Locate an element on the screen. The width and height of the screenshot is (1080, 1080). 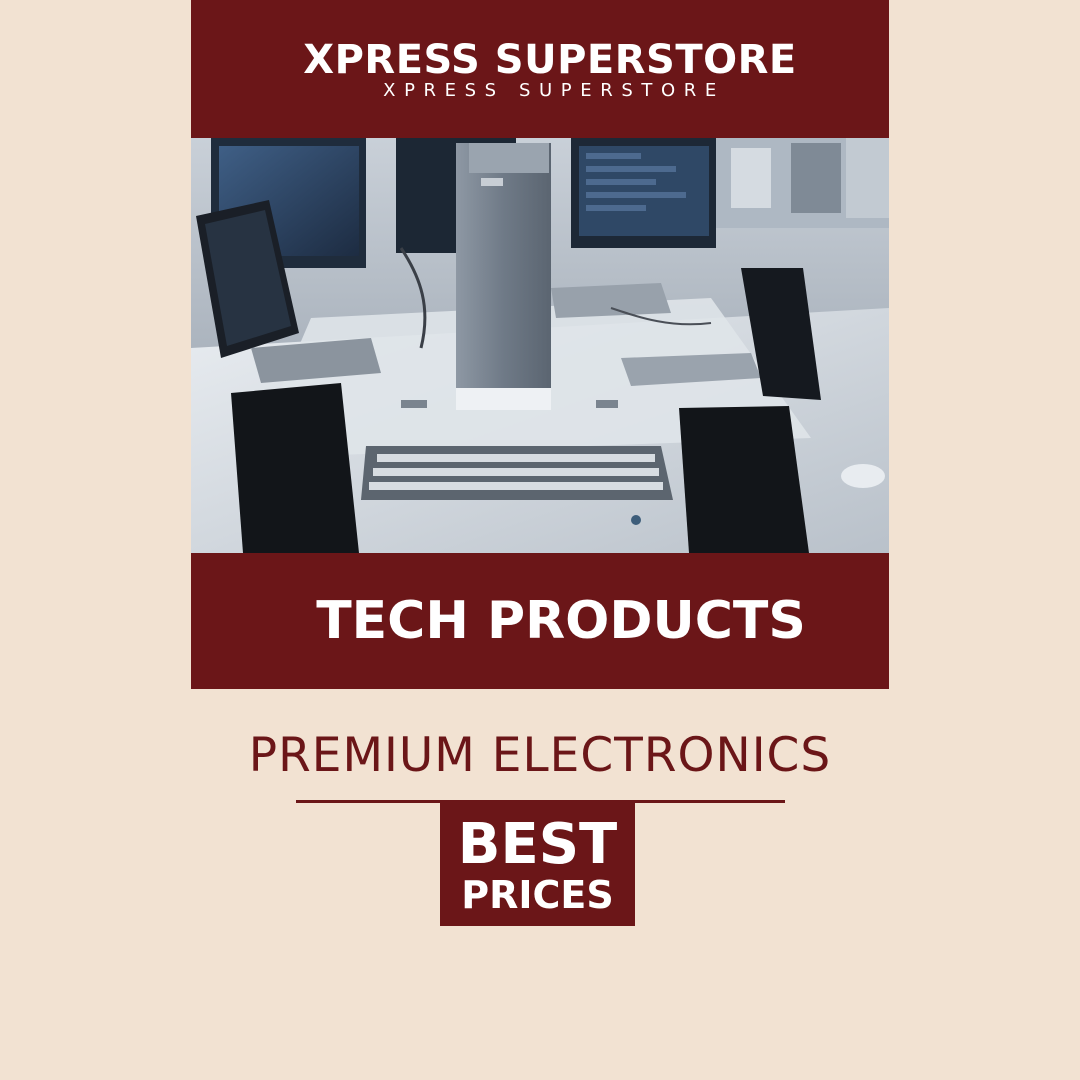
brand-title: XPRESS SUPERSTORE is located at coordinates (550, 60).